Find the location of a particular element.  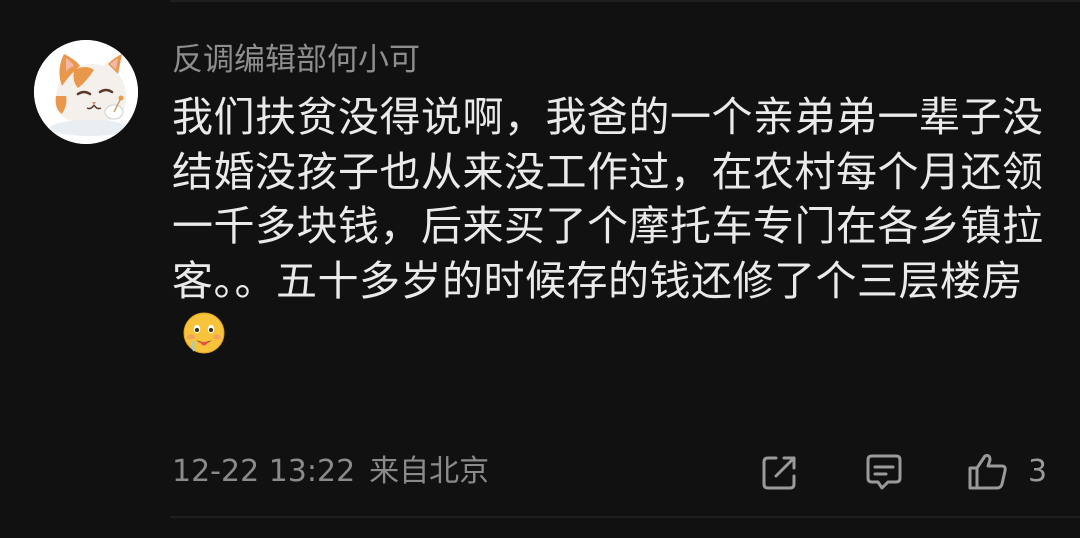

comment-meta: 12-22 13:22 来自北京 is located at coordinates (330, 472).